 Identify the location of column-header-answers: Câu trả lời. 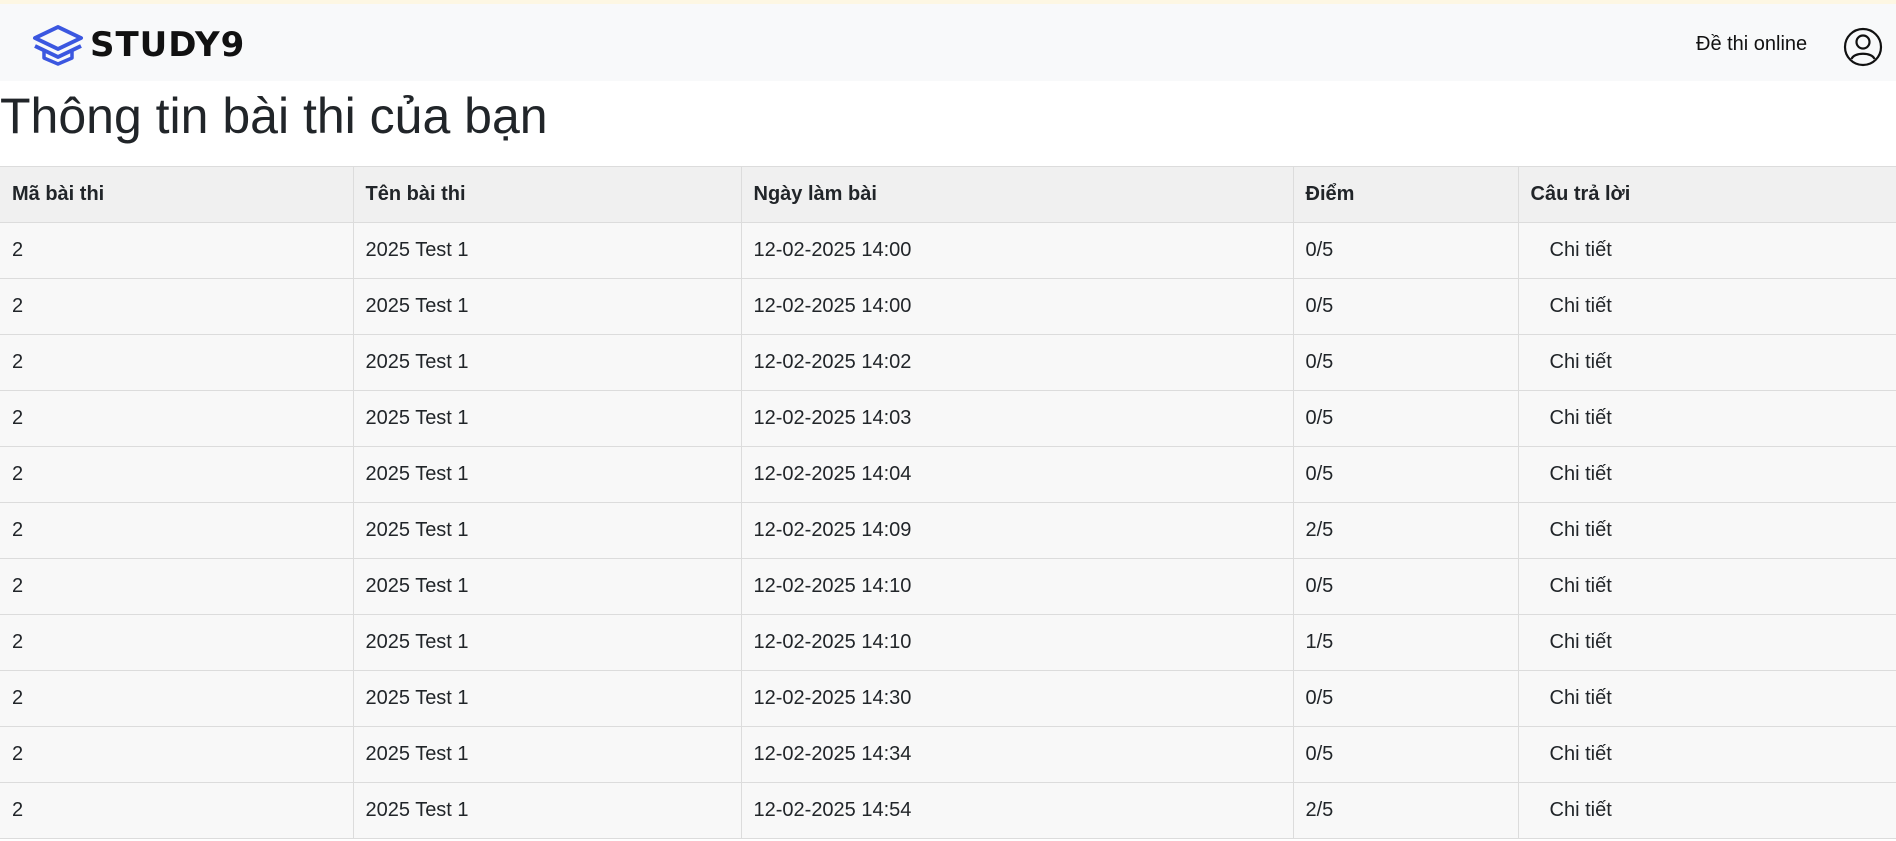
(1707, 194).